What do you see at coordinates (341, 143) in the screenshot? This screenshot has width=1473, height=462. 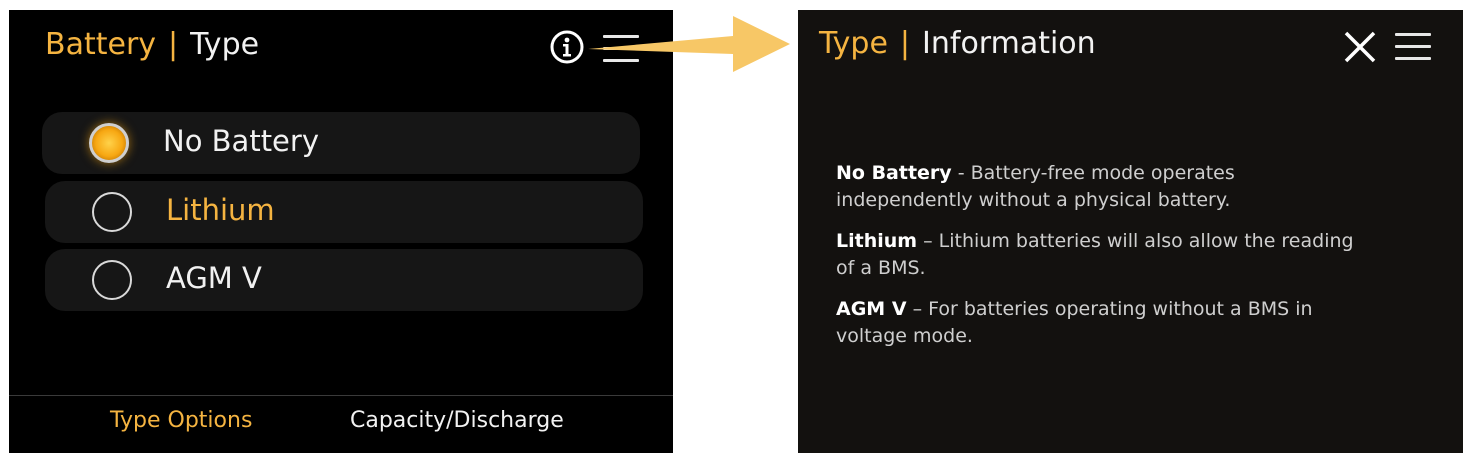 I see `option-no-battery: No Battery` at bounding box center [341, 143].